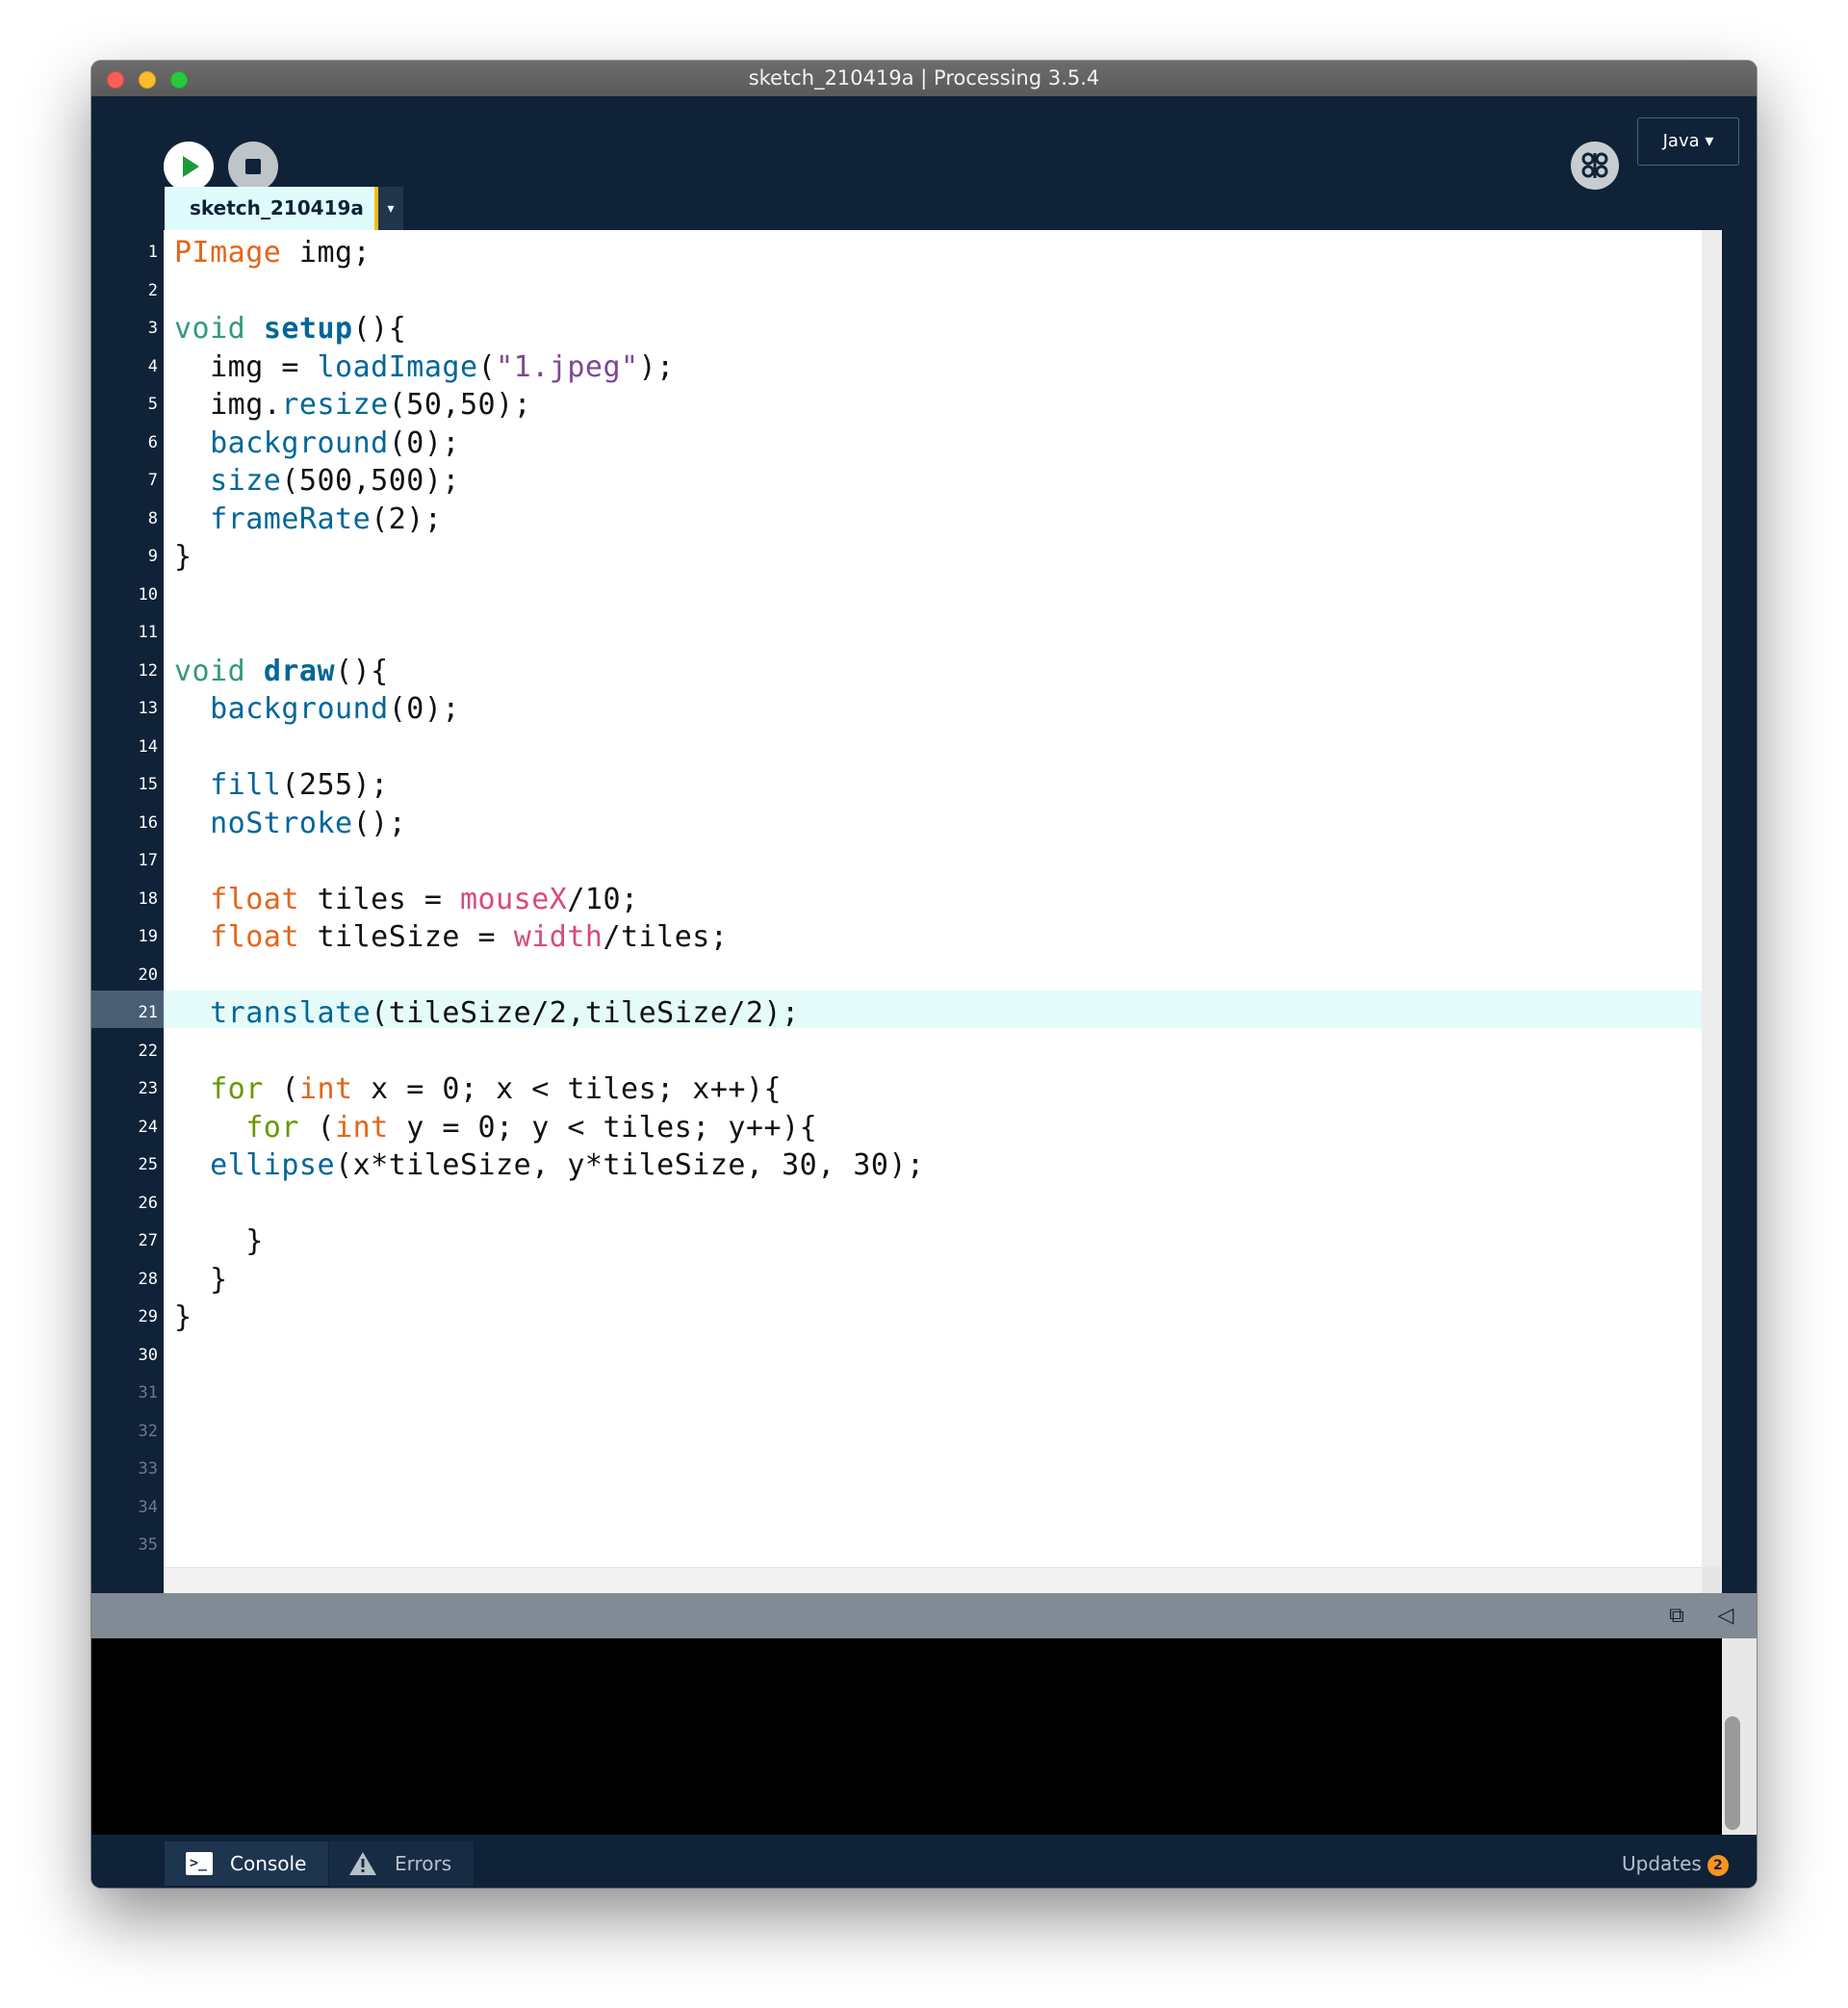 The width and height of the screenshot is (1848, 2008). Describe the element at coordinates (406, 899) in the screenshot. I see `code-line: float tiles = mouseX/10;` at that location.